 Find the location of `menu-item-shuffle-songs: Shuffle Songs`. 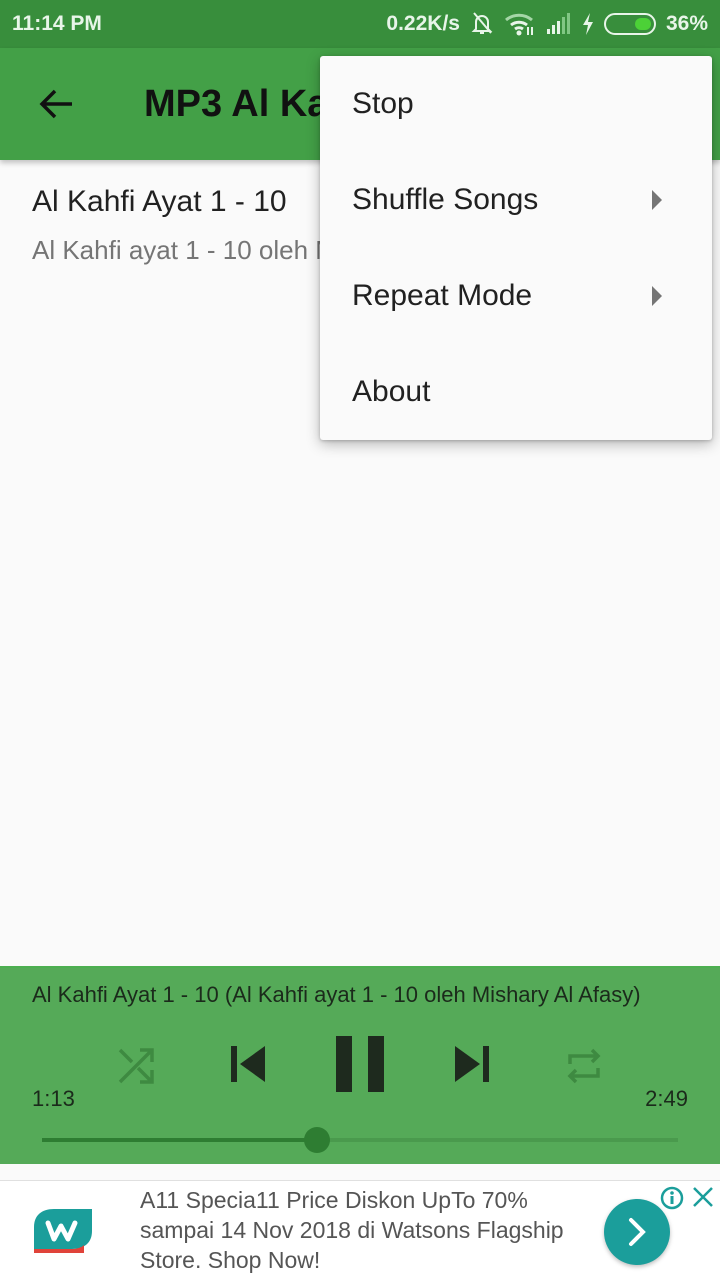

menu-item-shuffle-songs: Shuffle Songs is located at coordinates (516, 200).